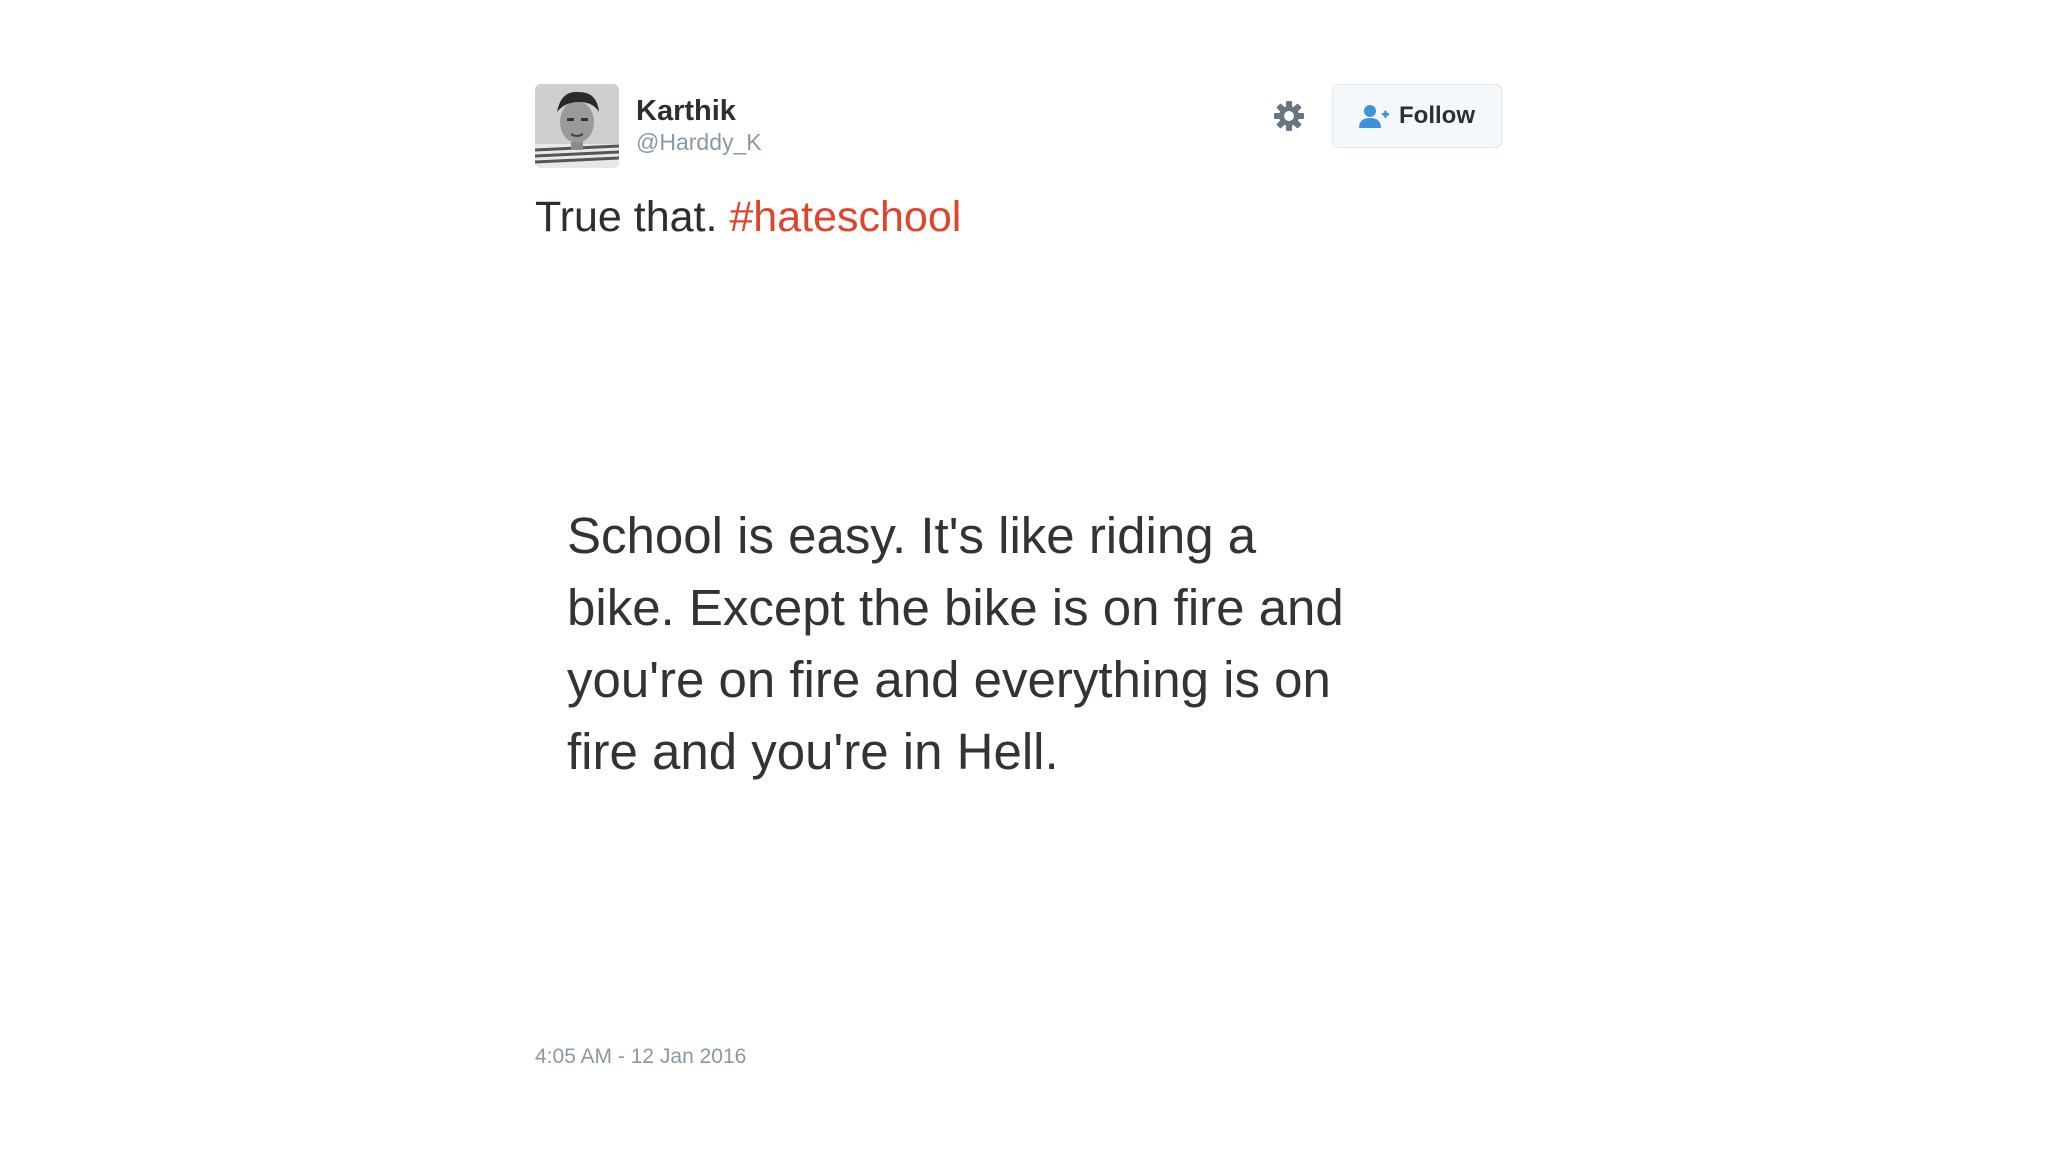  I want to click on gear-icon, so click(1289, 116).